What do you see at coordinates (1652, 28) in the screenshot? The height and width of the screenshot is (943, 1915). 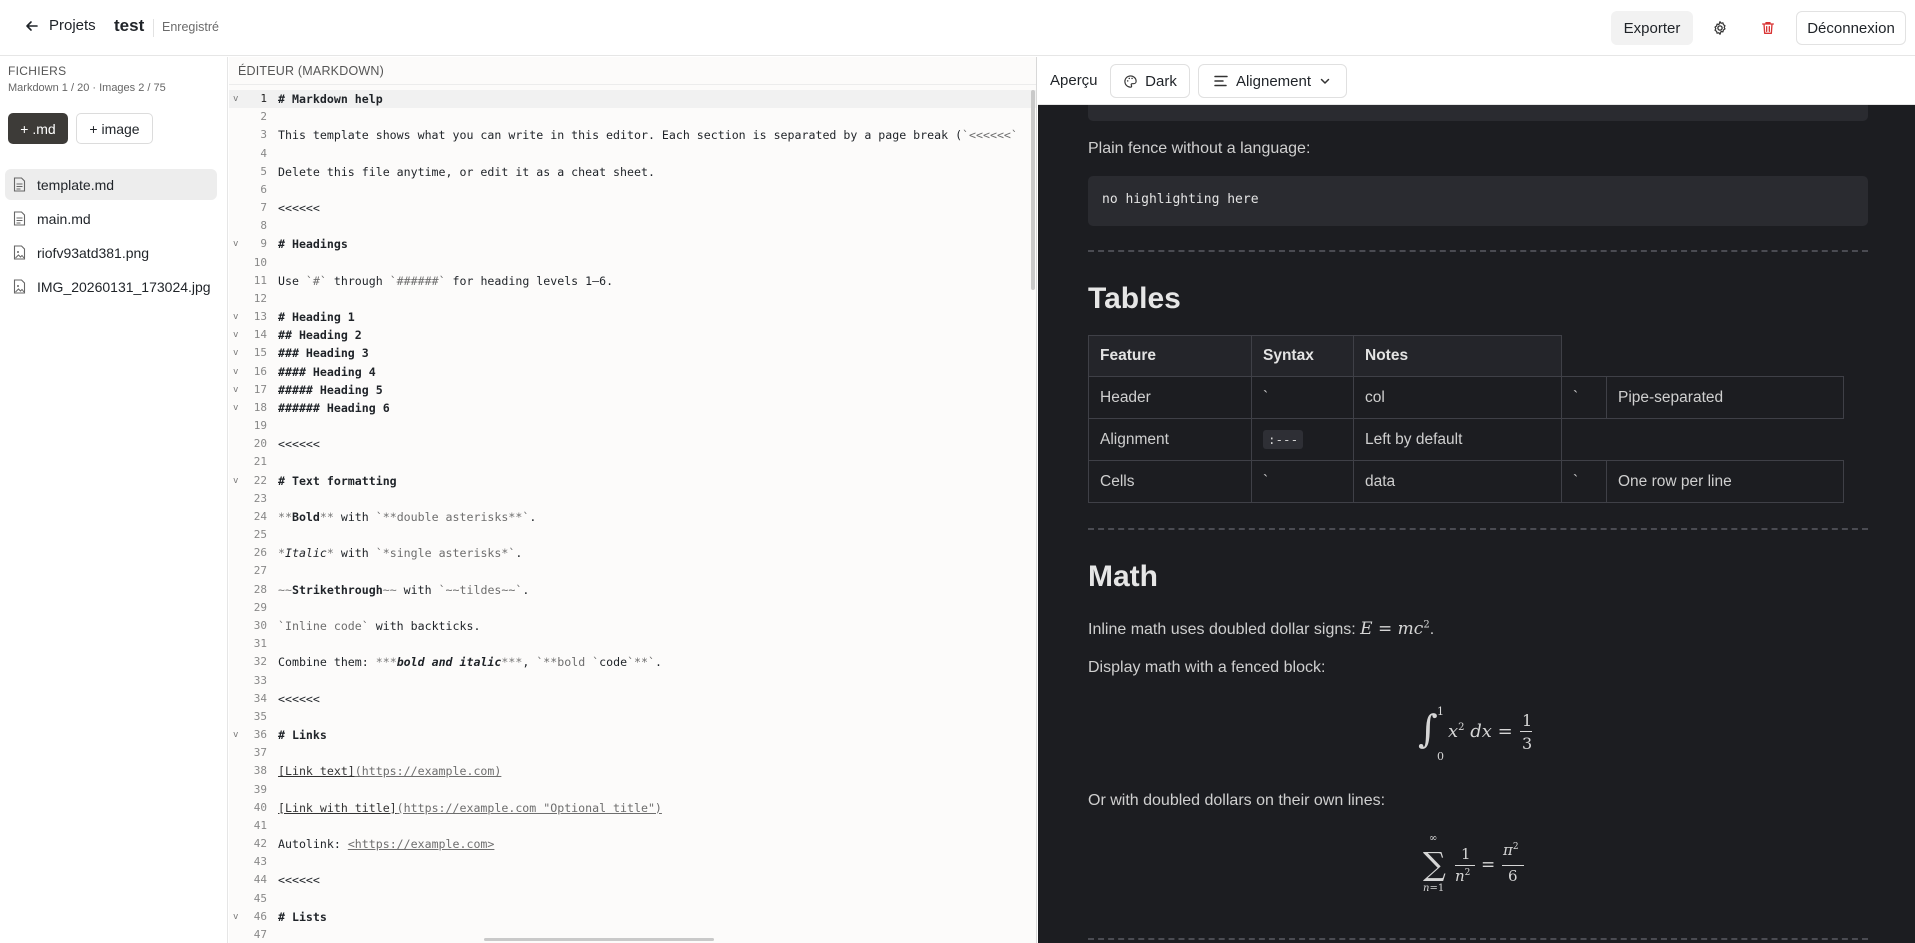 I see `export-button: Exporter` at bounding box center [1652, 28].